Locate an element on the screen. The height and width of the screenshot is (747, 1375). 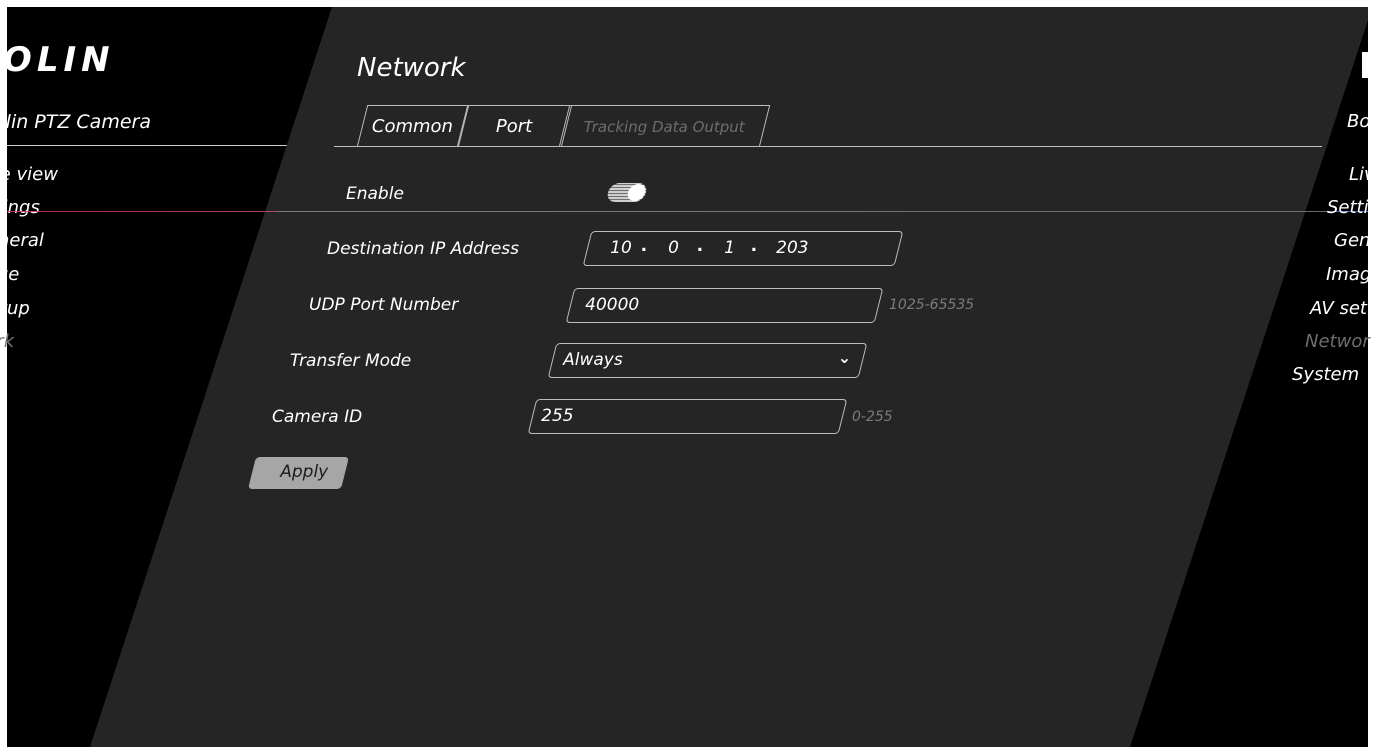
camera-id-input: 255 is located at coordinates (687, 416).